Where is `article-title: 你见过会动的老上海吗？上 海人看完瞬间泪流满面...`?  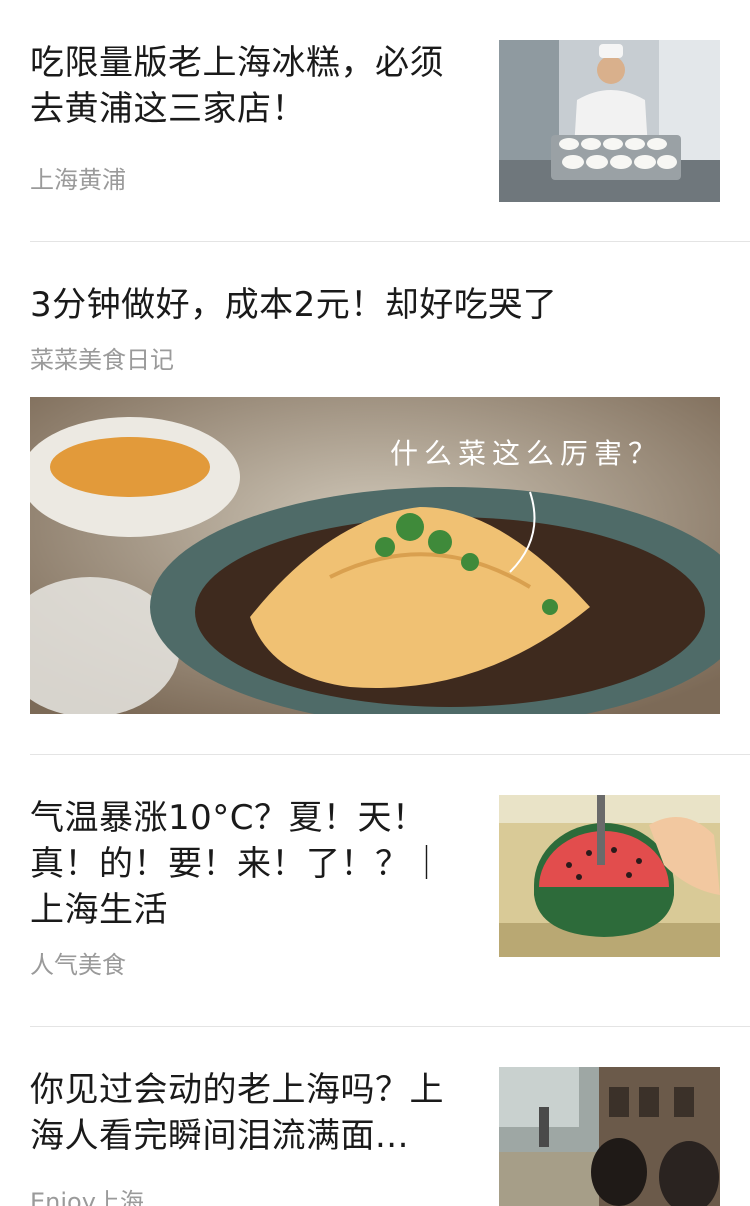
article-title: 你见过会动的老上海吗？上 海人看完瞬间泪流满面... is located at coordinates (237, 1113).